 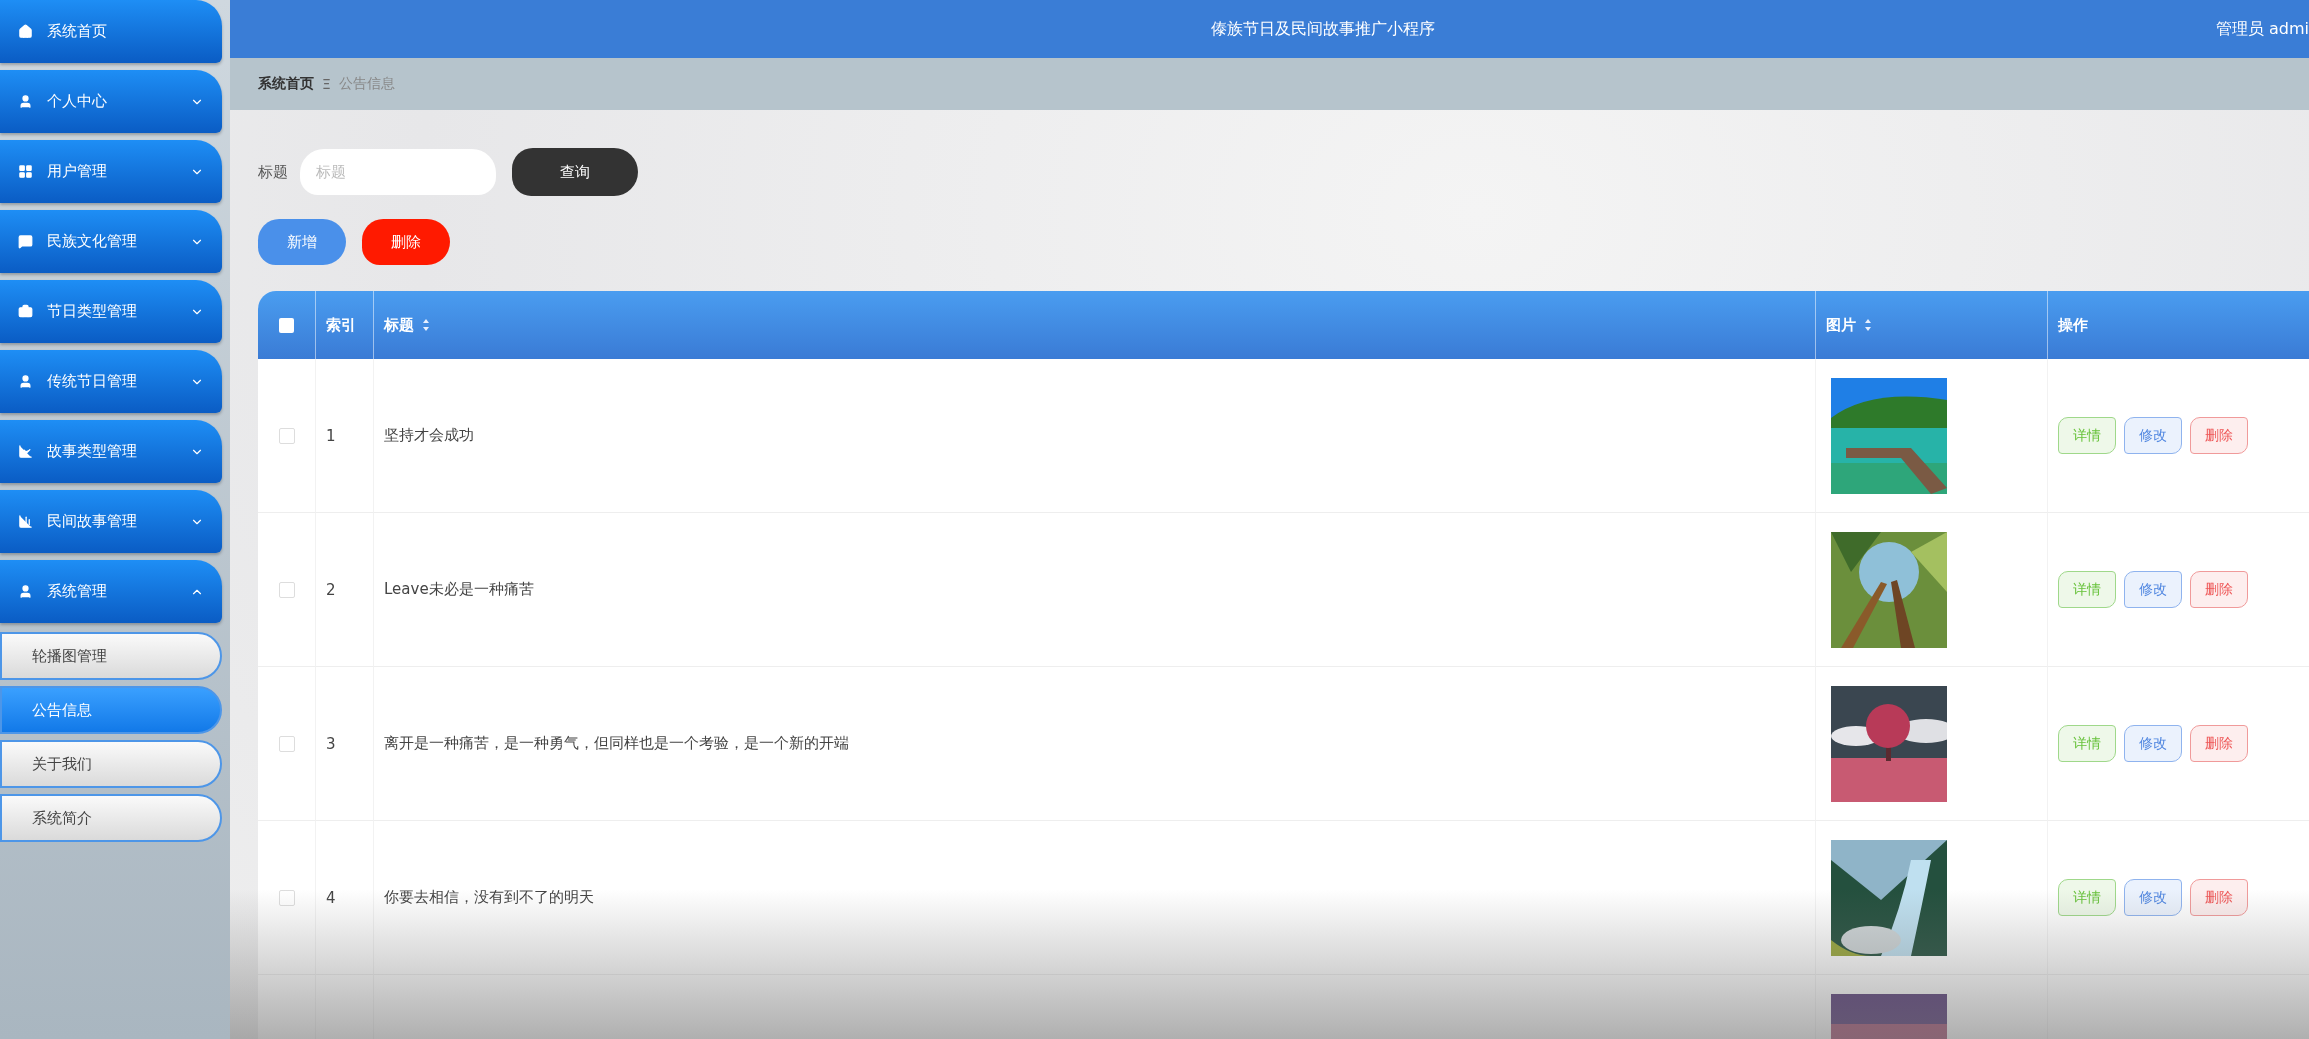 I want to click on sidebar-item: 民族文化管理, so click(x=111, y=241).